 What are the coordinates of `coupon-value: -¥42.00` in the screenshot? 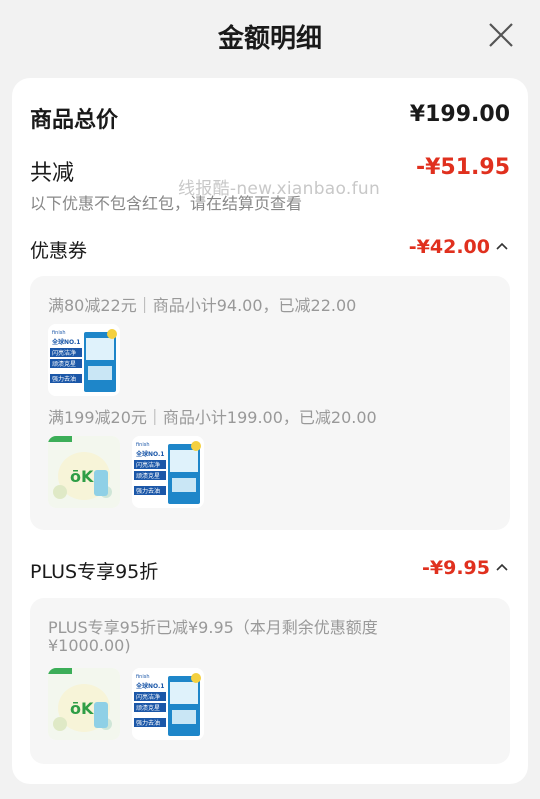 It's located at (449, 247).